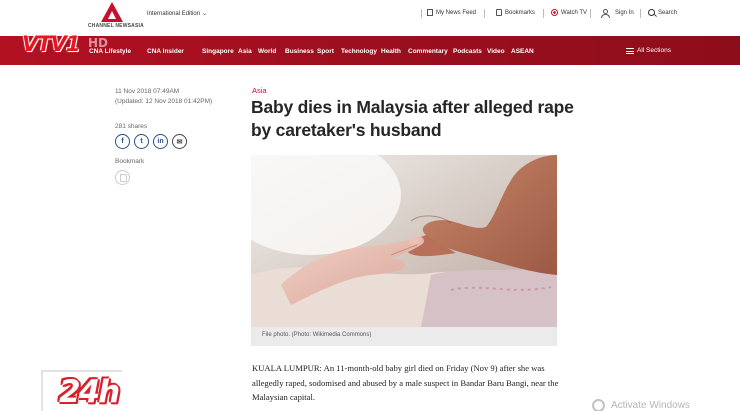 The height and width of the screenshot is (411, 740). I want to click on email-share-button: ✉, so click(179, 141).